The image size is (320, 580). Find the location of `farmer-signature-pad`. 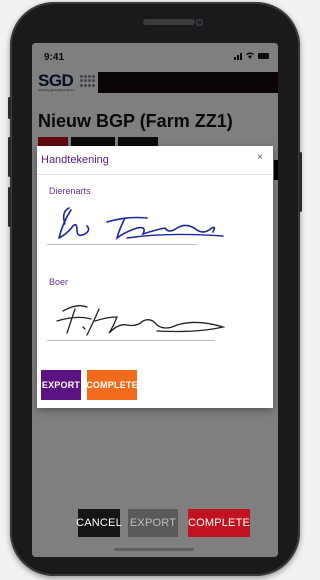

farmer-signature-pad is located at coordinates (137, 318).